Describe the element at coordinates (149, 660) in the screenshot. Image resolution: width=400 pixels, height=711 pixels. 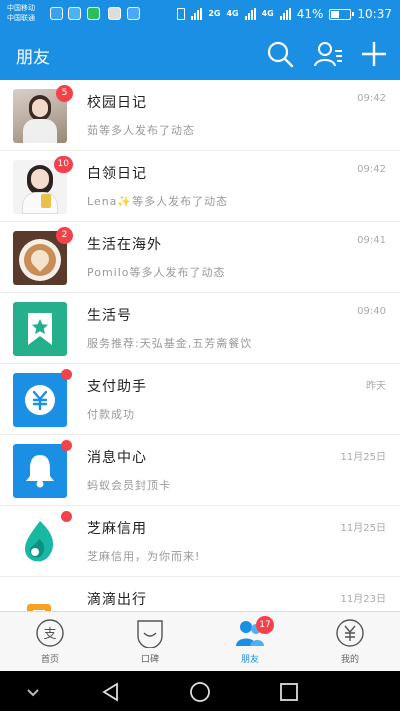
I see `tab-label: 口碑` at that location.